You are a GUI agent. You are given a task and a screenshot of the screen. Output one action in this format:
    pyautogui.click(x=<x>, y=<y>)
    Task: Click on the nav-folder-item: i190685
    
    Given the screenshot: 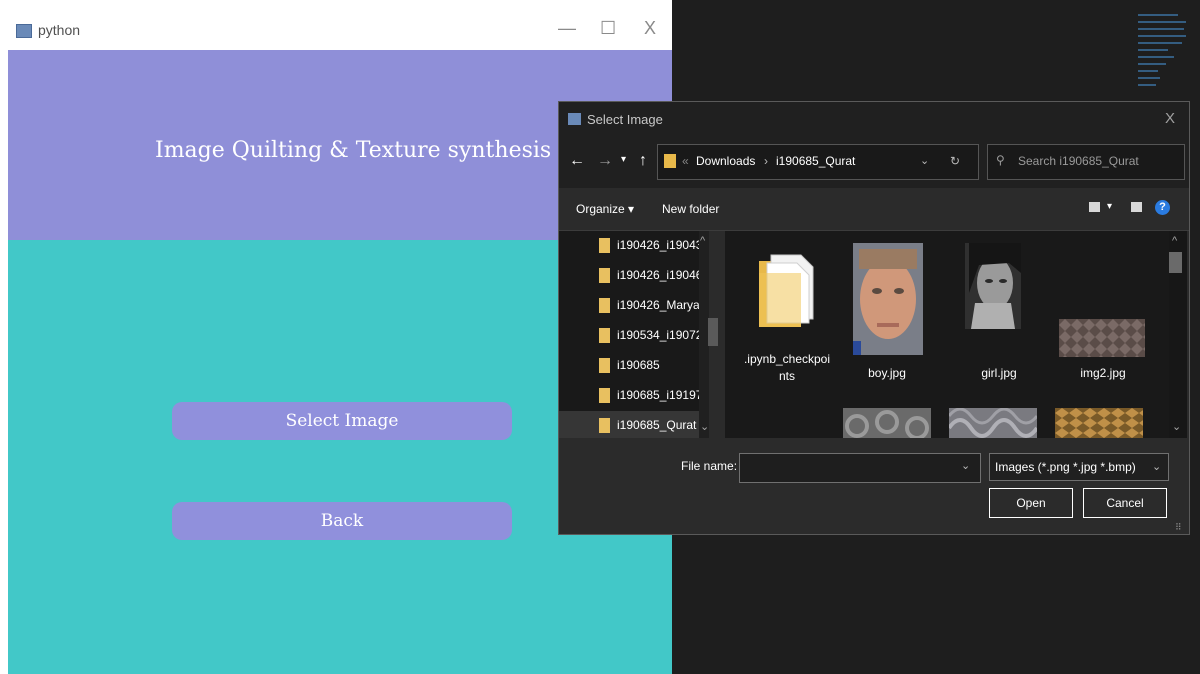 What is the action you would take?
    pyautogui.click(x=629, y=366)
    